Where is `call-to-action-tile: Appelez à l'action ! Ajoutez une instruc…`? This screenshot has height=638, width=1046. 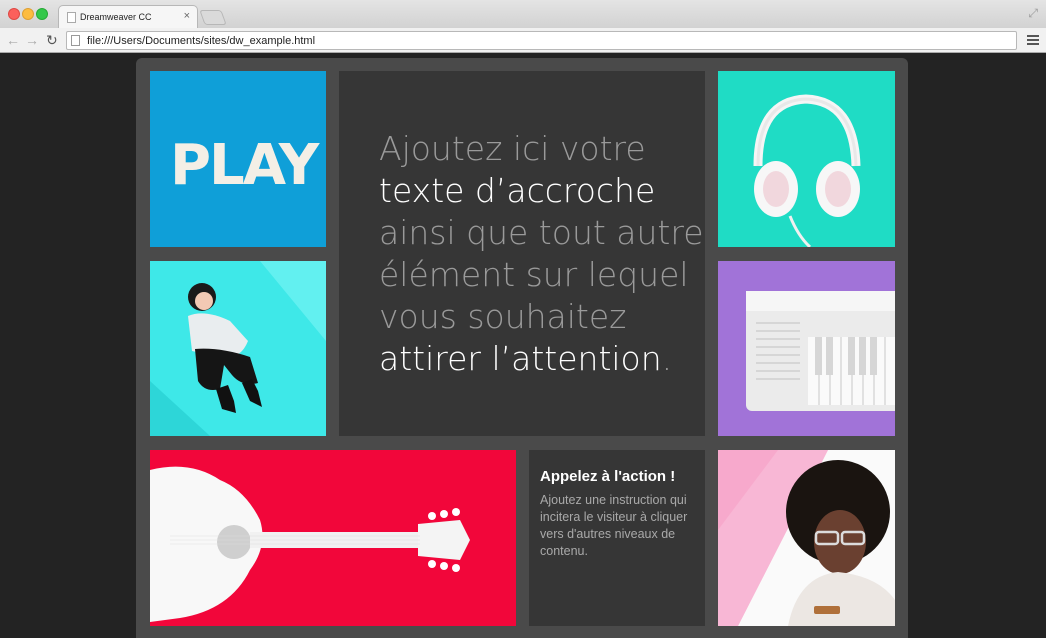 call-to-action-tile: Appelez à l'action ! Ajoutez une instruc… is located at coordinates (617, 538).